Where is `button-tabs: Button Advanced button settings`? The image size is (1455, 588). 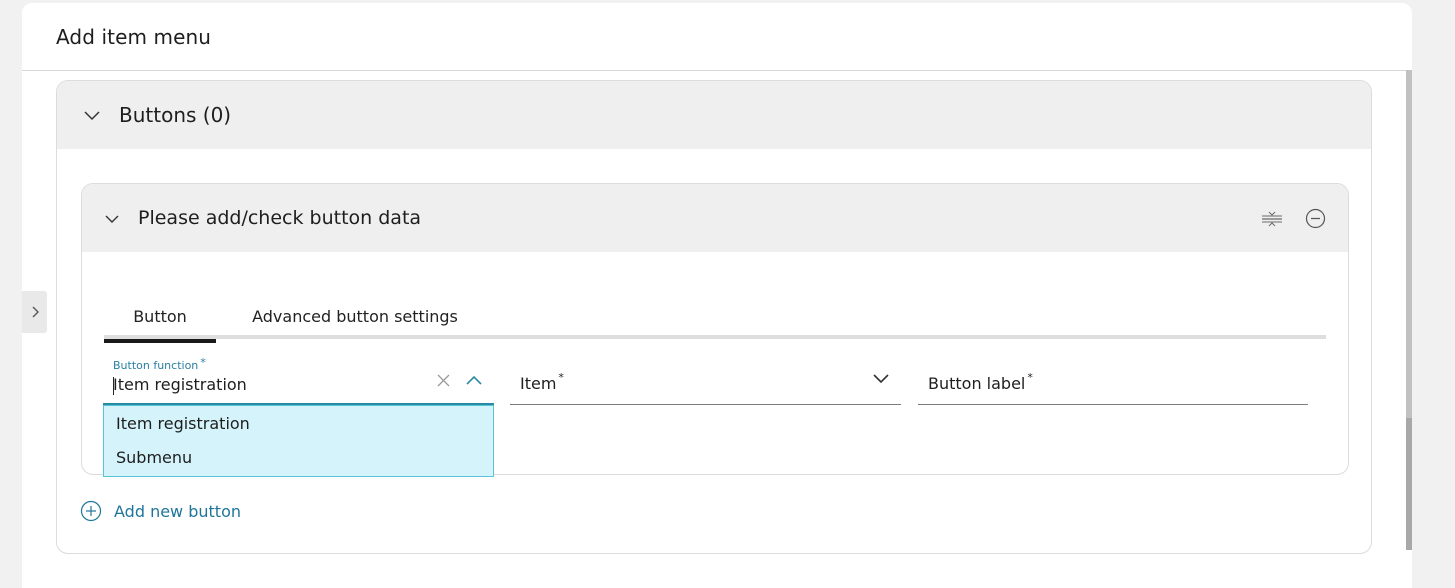 button-tabs: Button Advanced button settings is located at coordinates (715, 318).